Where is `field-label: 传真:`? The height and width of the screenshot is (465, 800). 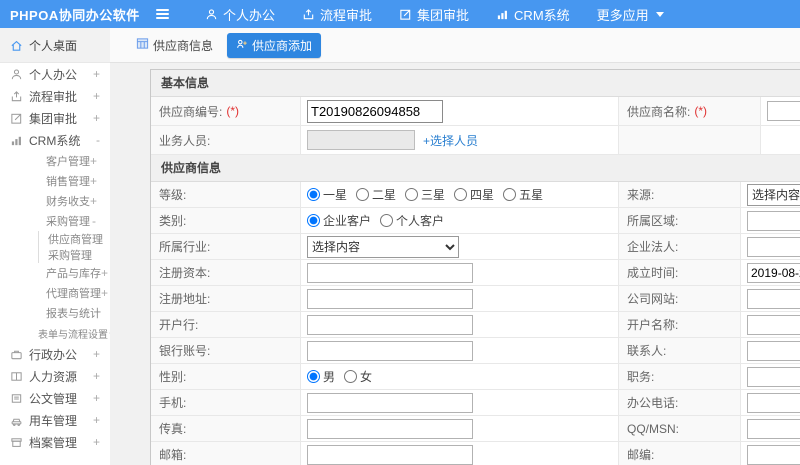 field-label: 传真: is located at coordinates (173, 429).